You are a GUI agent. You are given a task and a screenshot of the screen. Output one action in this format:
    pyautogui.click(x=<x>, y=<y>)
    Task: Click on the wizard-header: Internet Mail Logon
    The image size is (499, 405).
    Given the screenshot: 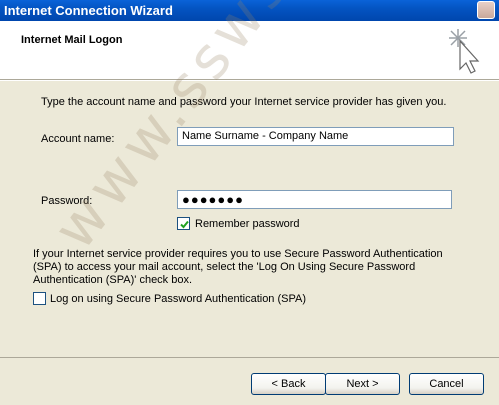 What is the action you would take?
    pyautogui.click(x=249, y=50)
    